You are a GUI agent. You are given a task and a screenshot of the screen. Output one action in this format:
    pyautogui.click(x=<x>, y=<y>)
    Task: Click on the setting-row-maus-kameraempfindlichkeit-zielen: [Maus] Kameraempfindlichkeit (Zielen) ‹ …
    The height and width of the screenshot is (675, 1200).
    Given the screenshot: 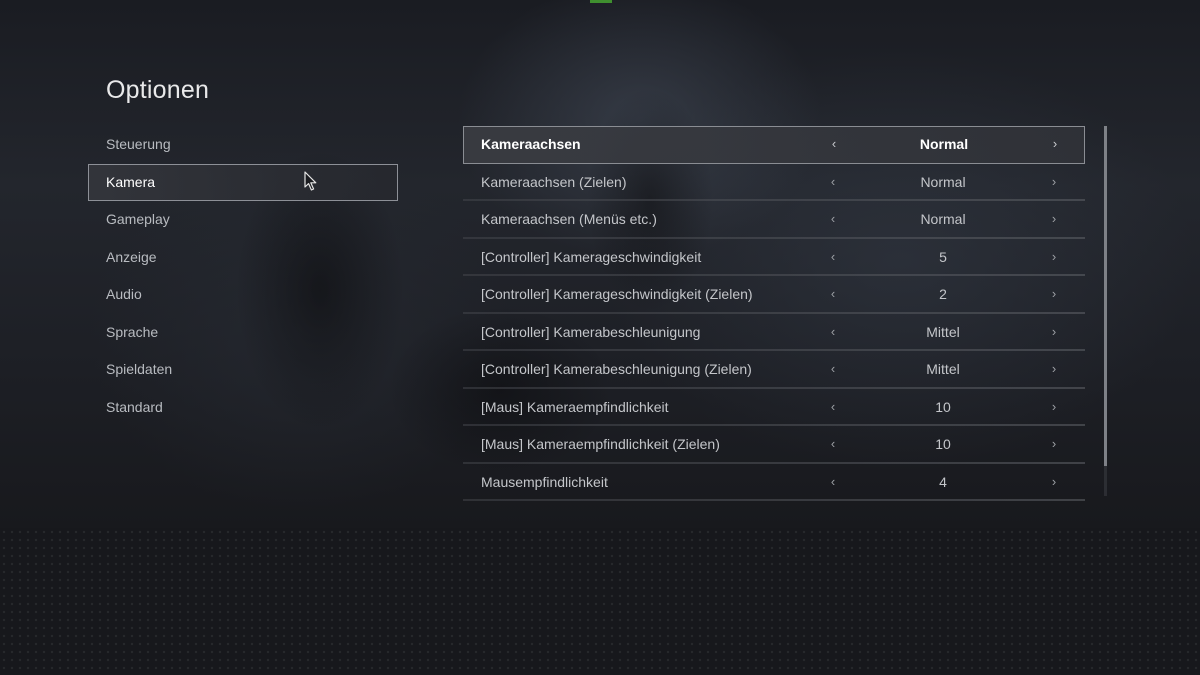 What is the action you would take?
    pyautogui.click(x=774, y=445)
    